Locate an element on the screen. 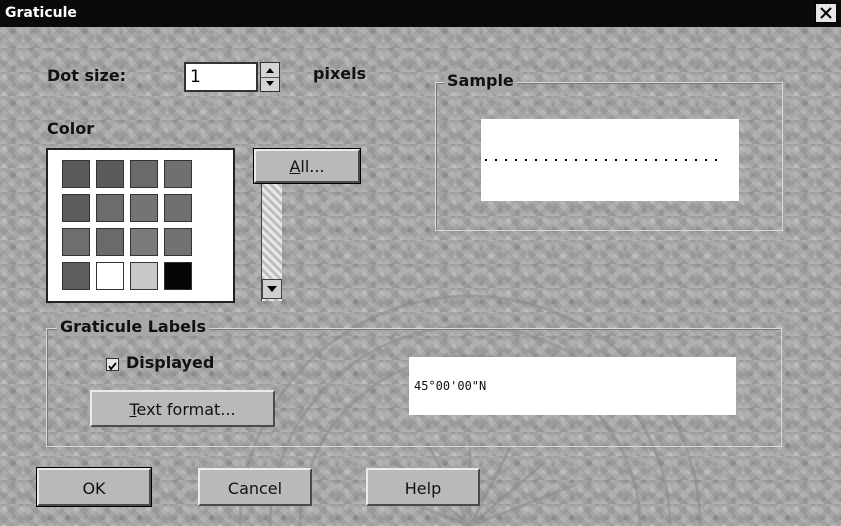 Image resolution: width=841 pixels, height=526 pixels. displayed-label: Displayed is located at coordinates (170, 362).